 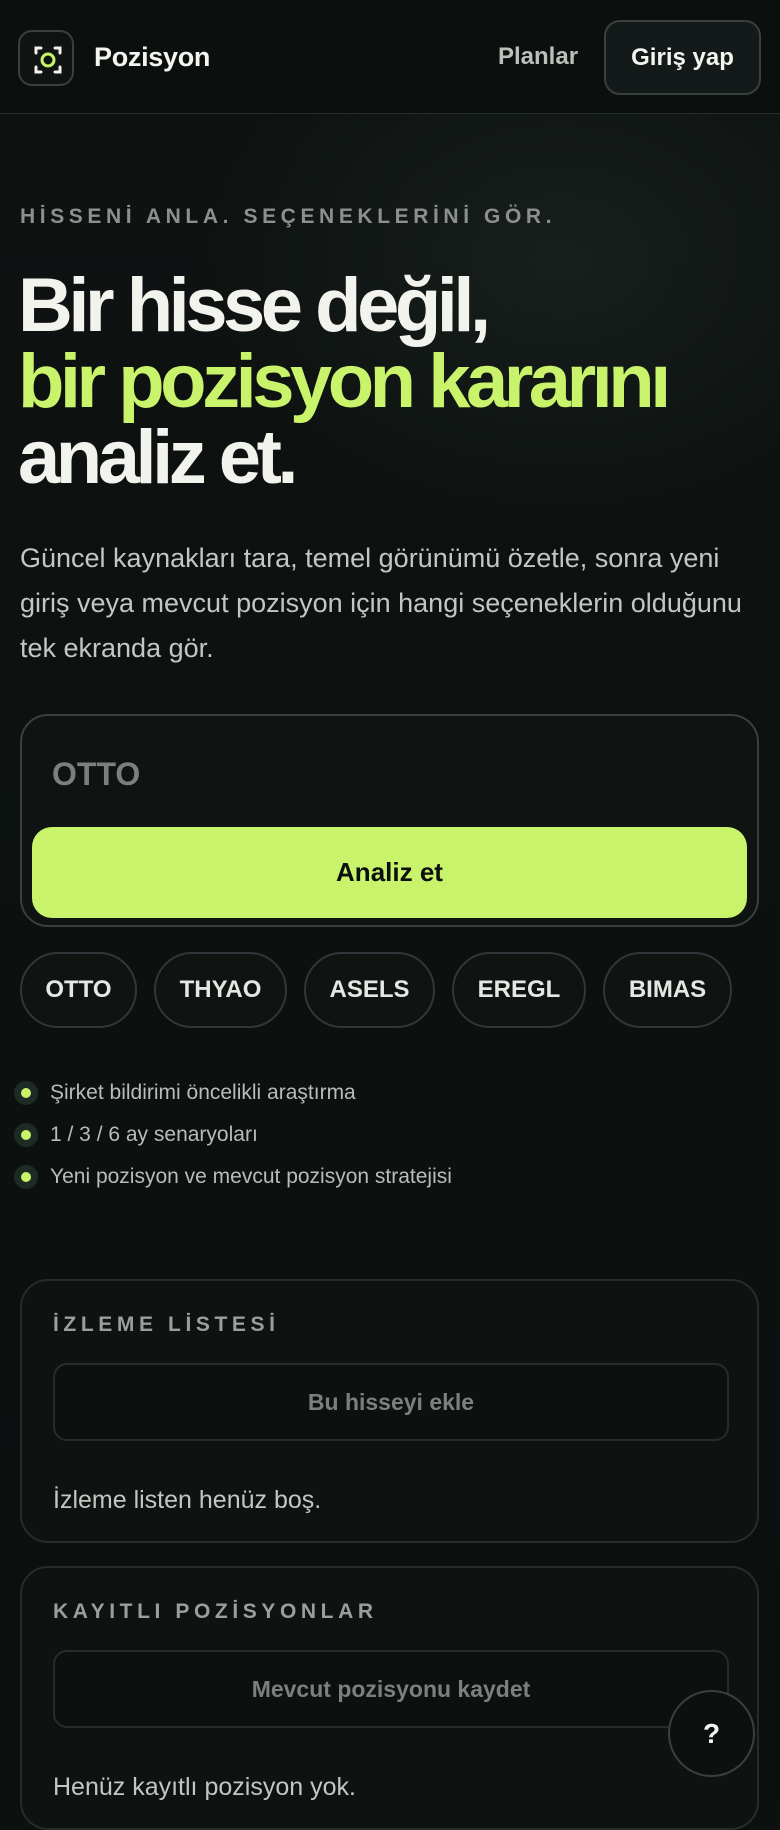 I want to click on focus-target-icon, so click(x=48, y=60).